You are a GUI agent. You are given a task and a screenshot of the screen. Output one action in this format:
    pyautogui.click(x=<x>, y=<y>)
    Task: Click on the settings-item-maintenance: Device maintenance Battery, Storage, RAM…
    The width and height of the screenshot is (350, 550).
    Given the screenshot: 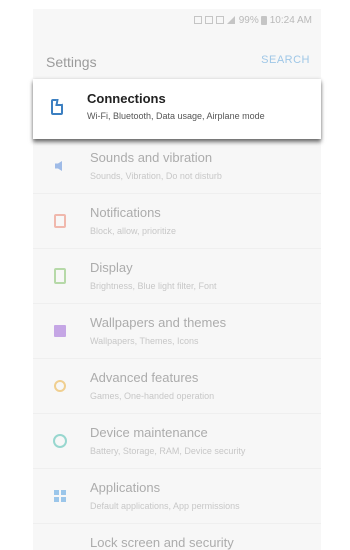 What is the action you would take?
    pyautogui.click(x=177, y=441)
    